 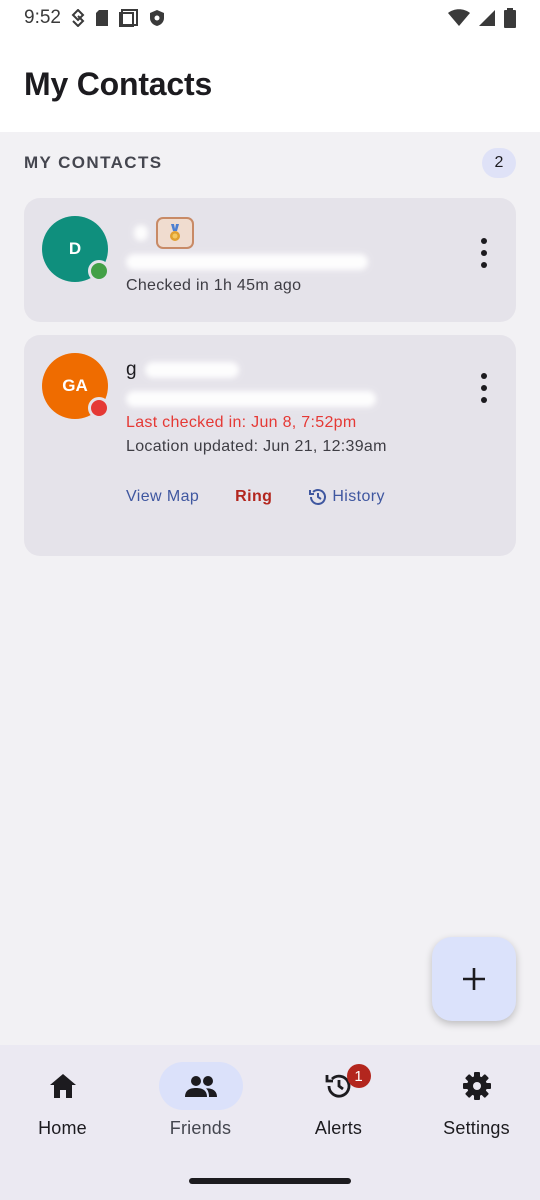 I want to click on plus-icon, so click(x=474, y=979).